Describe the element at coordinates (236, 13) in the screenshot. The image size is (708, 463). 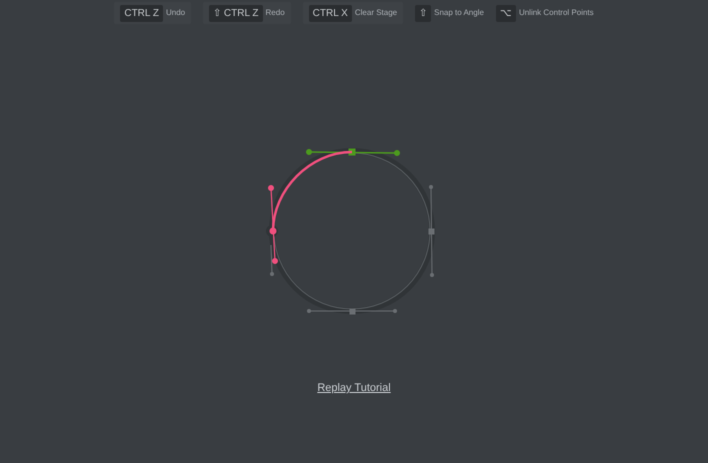
I see `key-label: ⇧ CTRL Z` at that location.